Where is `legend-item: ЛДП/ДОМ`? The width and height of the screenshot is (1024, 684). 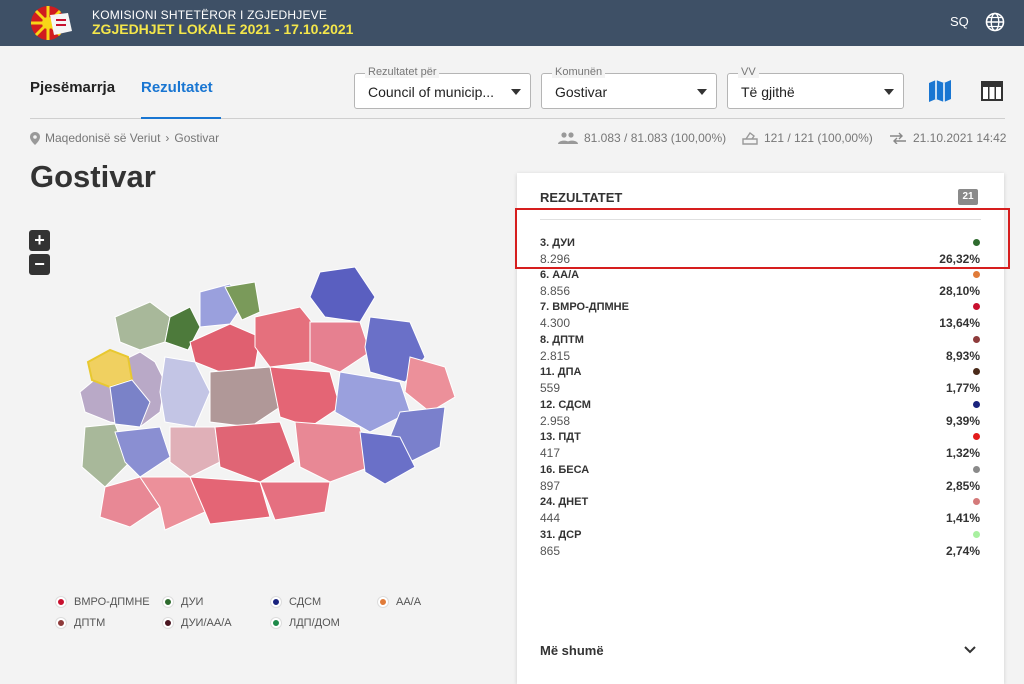 legend-item: ЛДП/ДОМ is located at coordinates (305, 623).